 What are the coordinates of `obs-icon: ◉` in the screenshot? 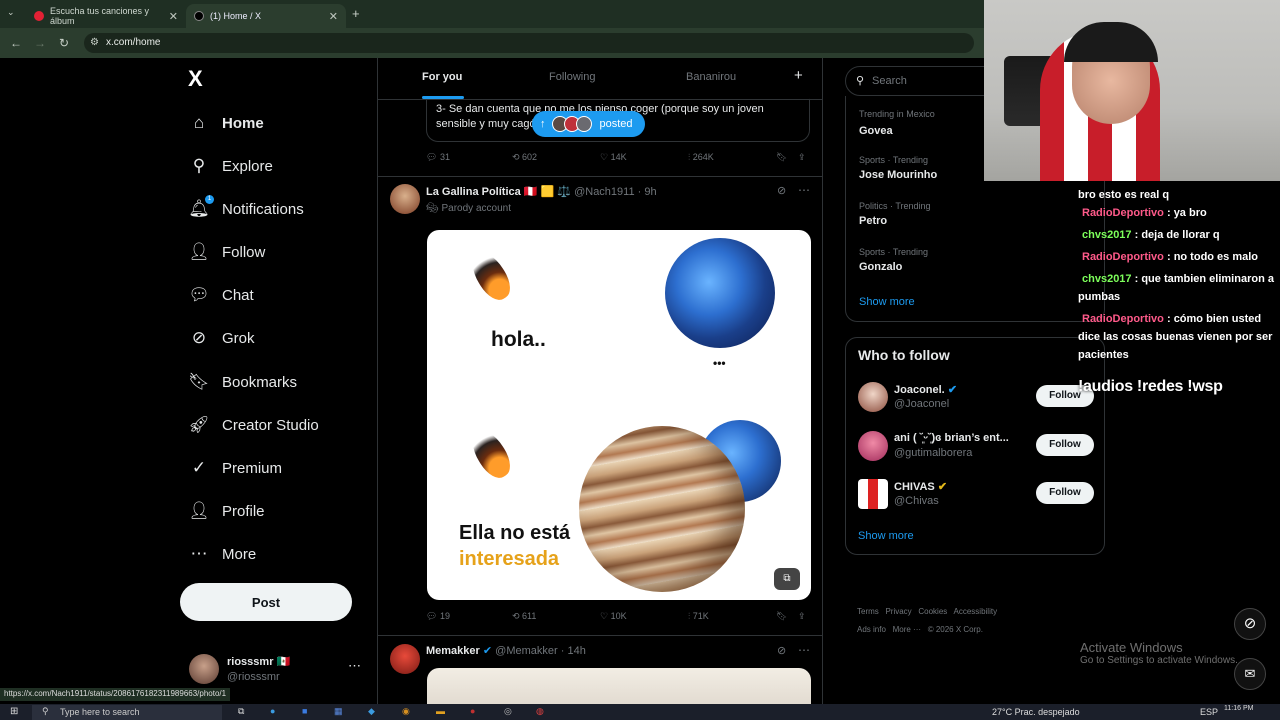 It's located at (406, 711).